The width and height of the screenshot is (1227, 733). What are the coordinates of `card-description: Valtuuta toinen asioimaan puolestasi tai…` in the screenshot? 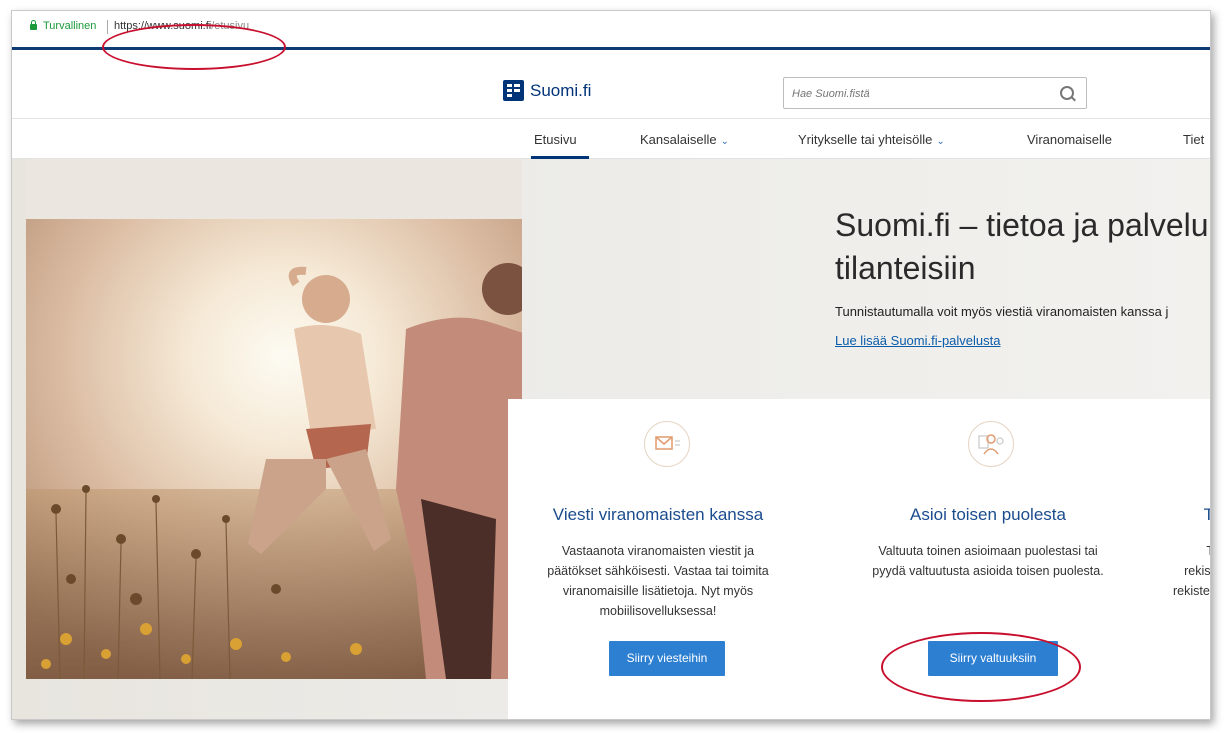 It's located at (988, 561).